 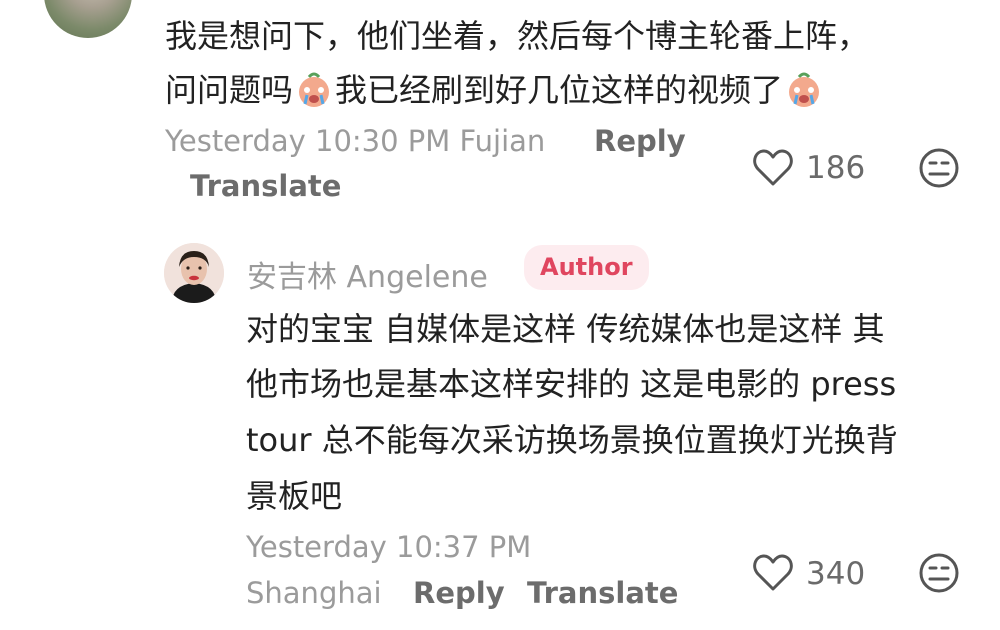 I want to click on like-count: 340, so click(x=836, y=574).